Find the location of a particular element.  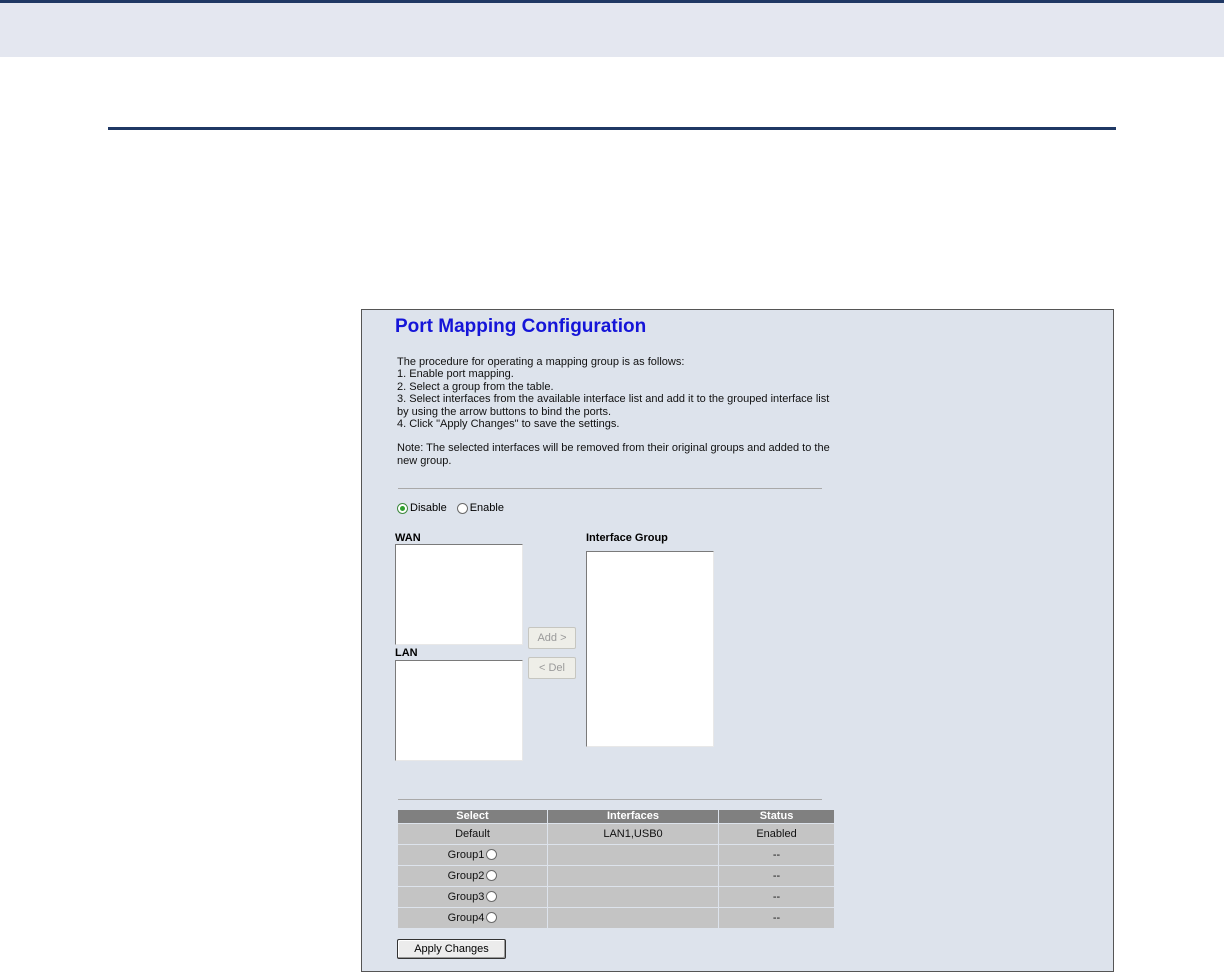

enable-radio is located at coordinates (462, 508).